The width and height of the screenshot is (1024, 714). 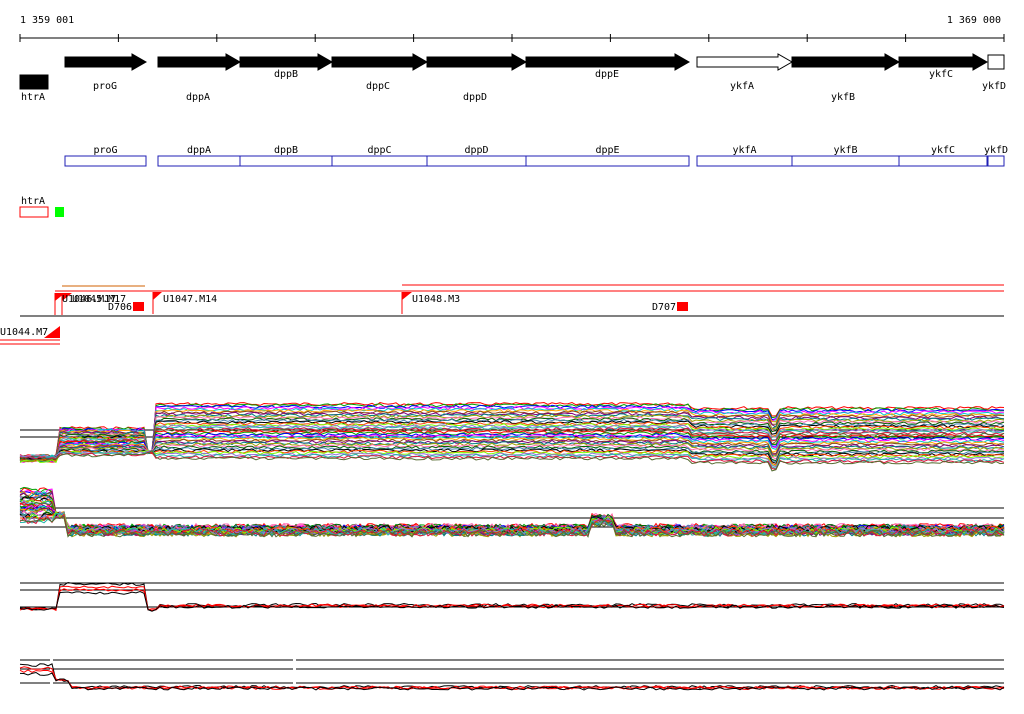 I want to click on gene-label-dppD: dppD, so click(x=475, y=97).